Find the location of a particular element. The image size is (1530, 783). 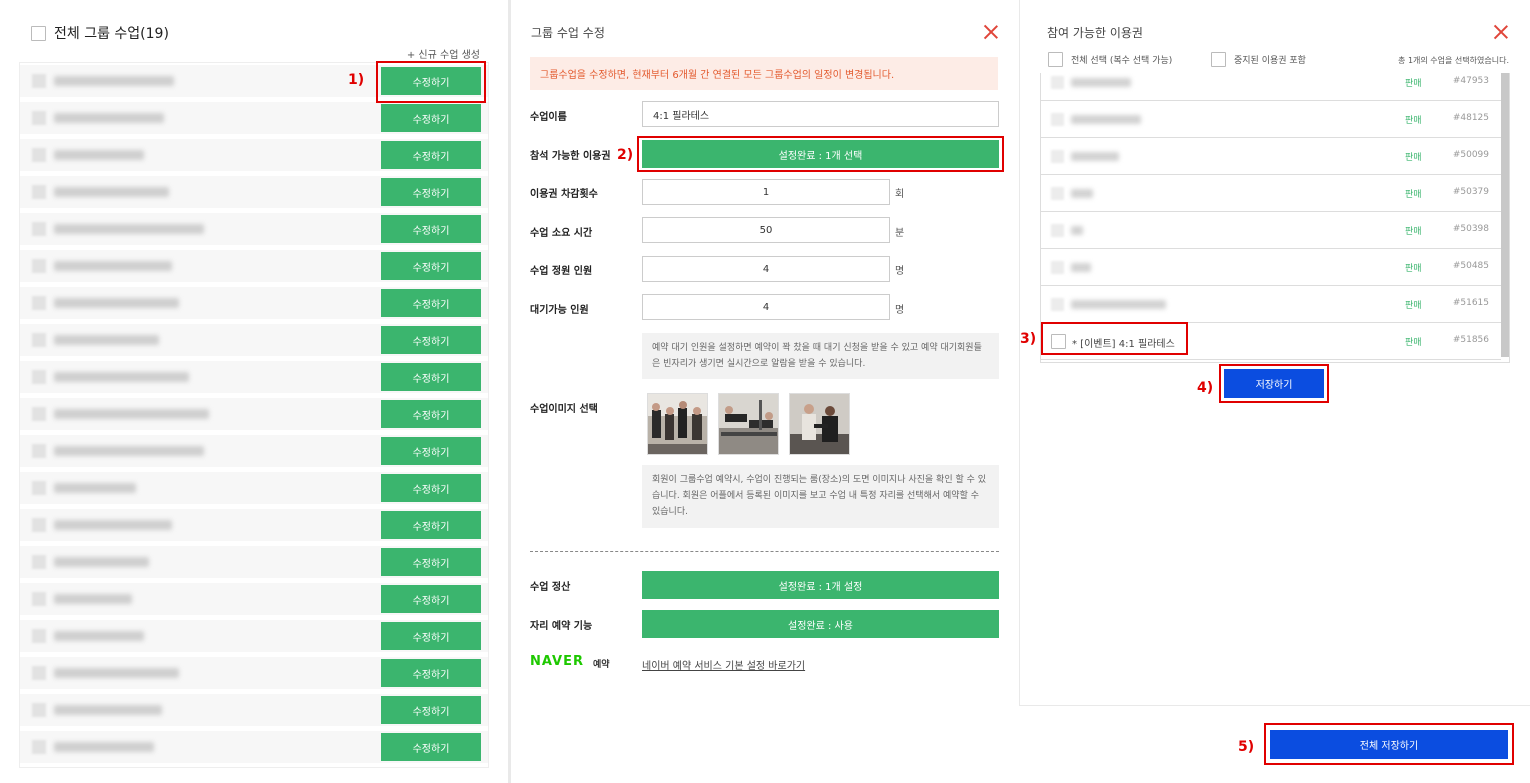

include-stopped-label: 중지된 이용권 포함 is located at coordinates (1270, 61).